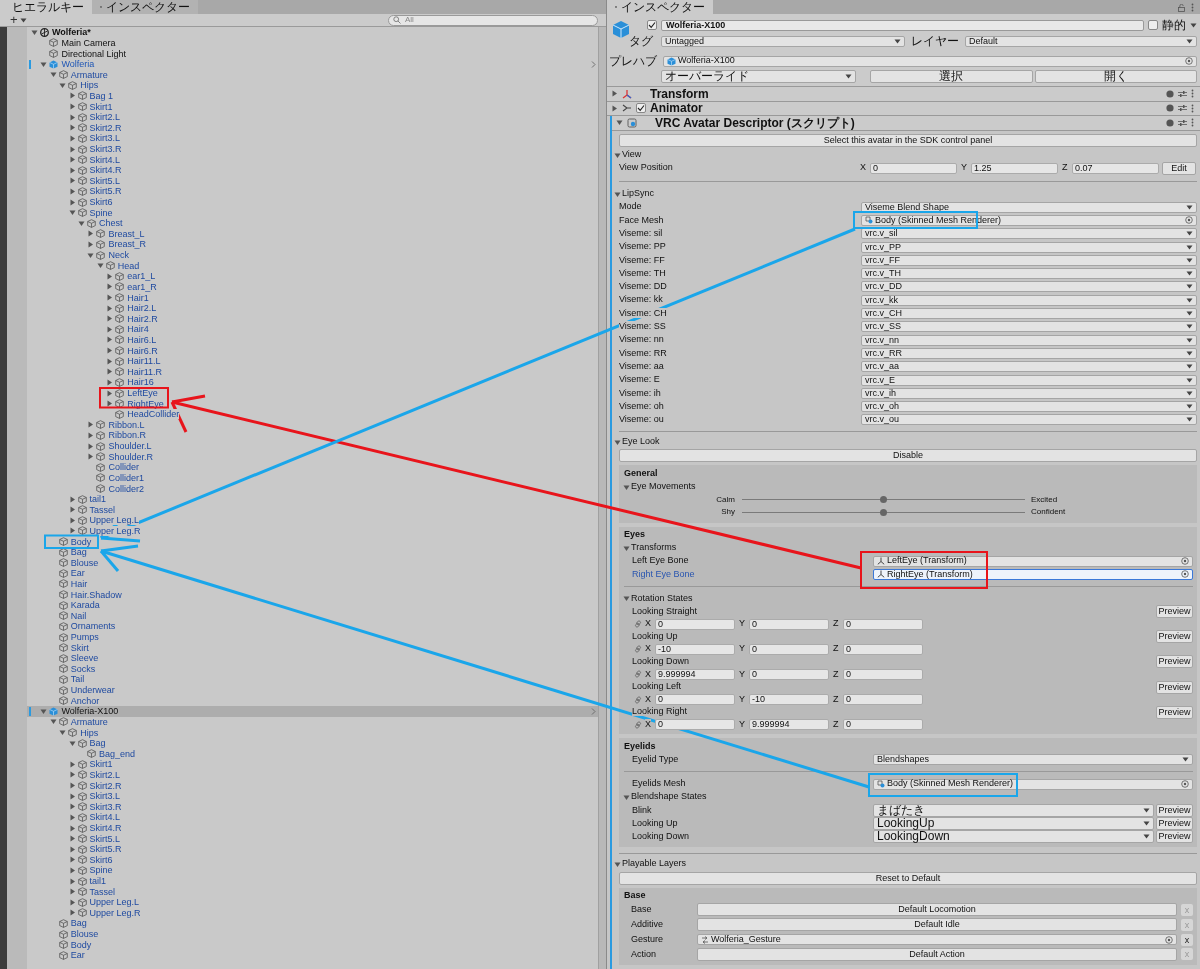 The image size is (1200, 969). What do you see at coordinates (312, 499) in the screenshot?
I see `hierarchy-item: tail1` at bounding box center [312, 499].